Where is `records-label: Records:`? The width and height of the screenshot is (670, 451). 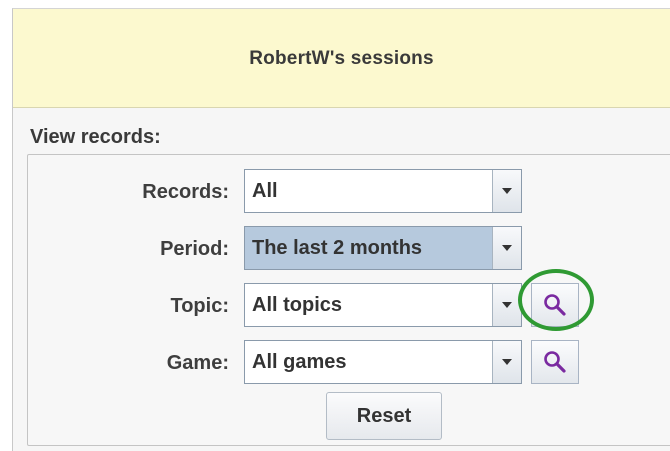 records-label: Records: is located at coordinates (185, 192).